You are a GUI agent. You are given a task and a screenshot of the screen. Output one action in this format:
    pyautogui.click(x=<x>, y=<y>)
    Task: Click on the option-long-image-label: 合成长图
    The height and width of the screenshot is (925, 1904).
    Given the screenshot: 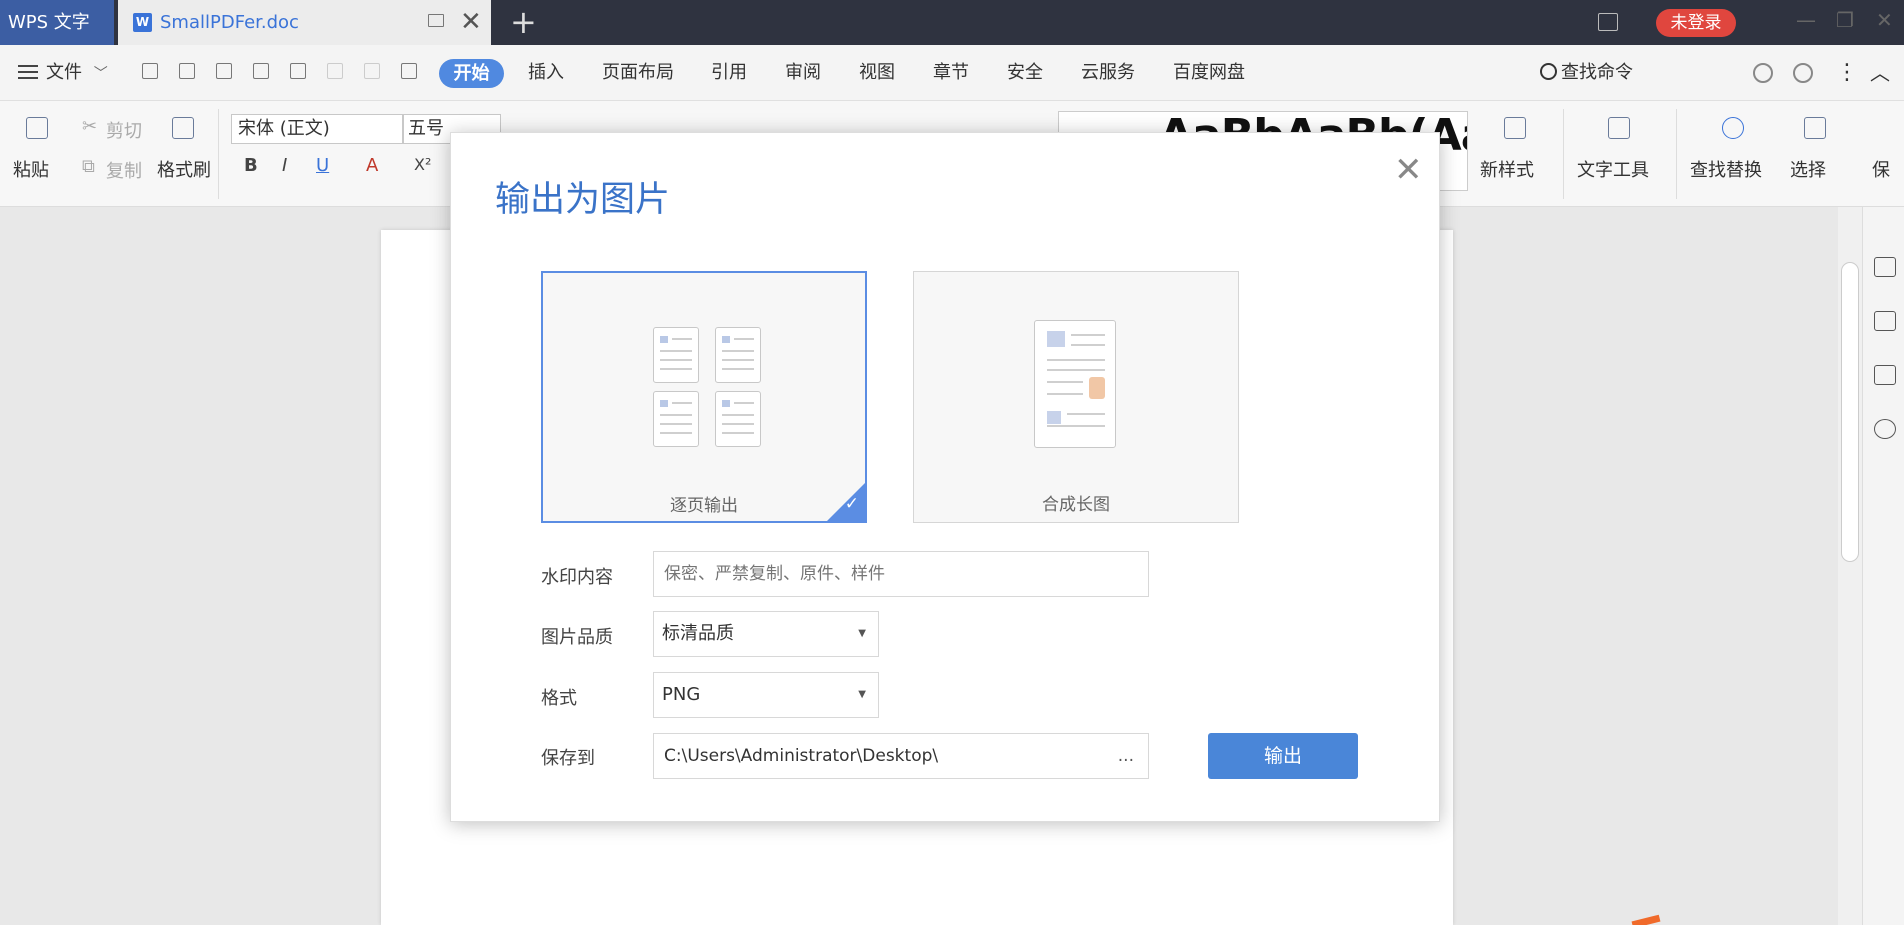 What is the action you would take?
    pyautogui.click(x=1076, y=505)
    